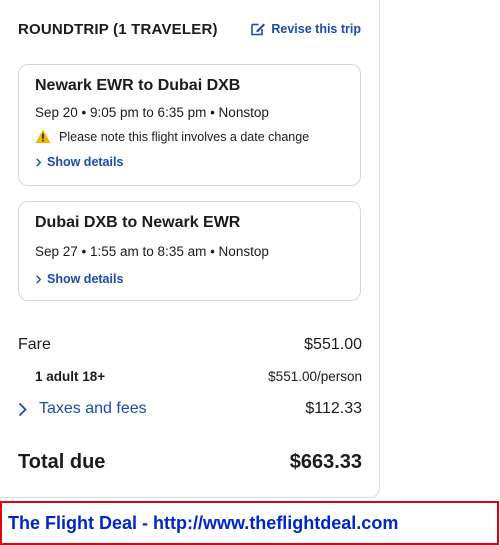 The height and width of the screenshot is (545, 500). What do you see at coordinates (93, 408) in the screenshot?
I see `taxes-label: Taxes and fees` at bounding box center [93, 408].